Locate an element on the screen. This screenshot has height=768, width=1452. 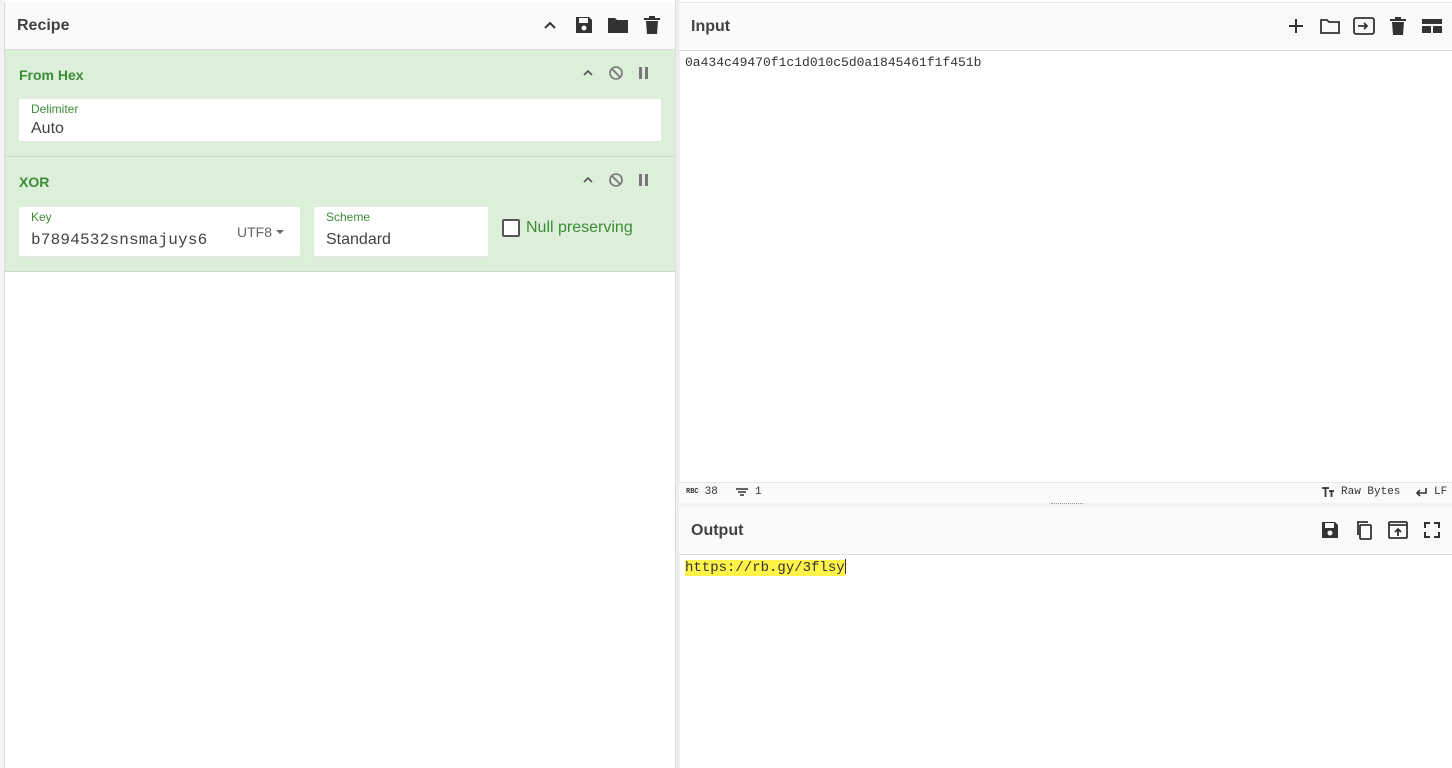
scheme-value: Standard is located at coordinates (358, 239).